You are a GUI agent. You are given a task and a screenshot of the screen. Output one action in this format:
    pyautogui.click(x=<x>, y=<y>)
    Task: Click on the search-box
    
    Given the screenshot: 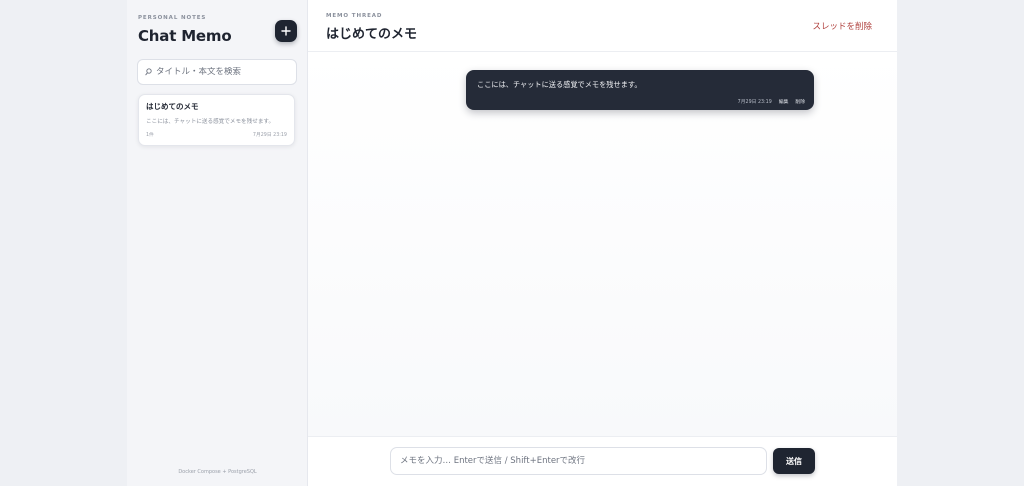 What is the action you would take?
    pyautogui.click(x=217, y=72)
    